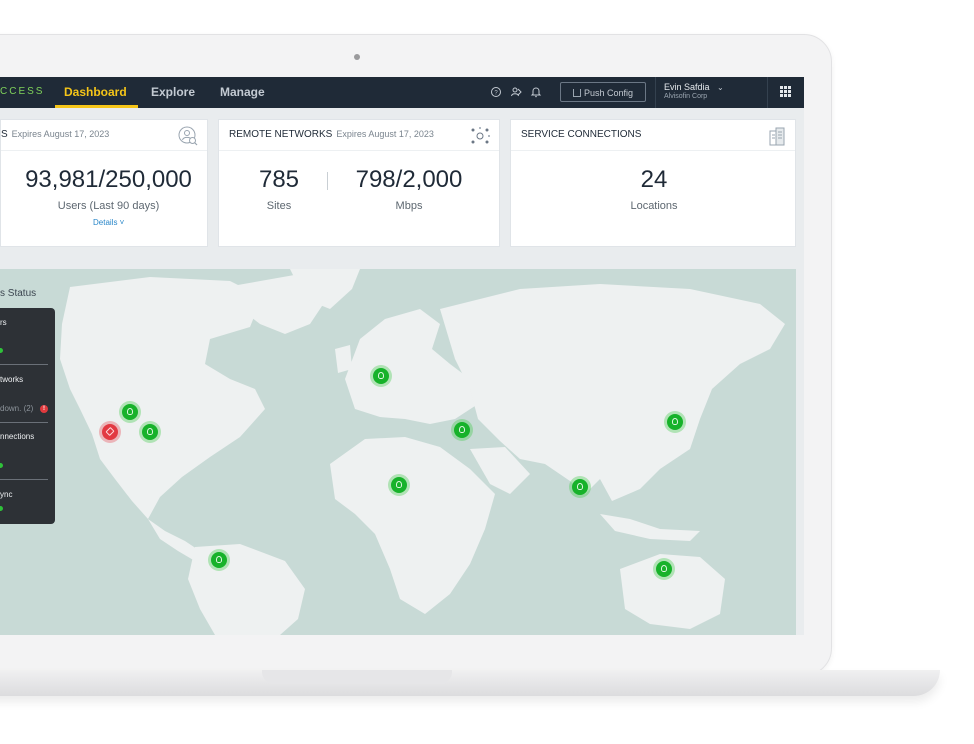  I want to click on users-expiry: Expires August 17, 2023, so click(60, 134).